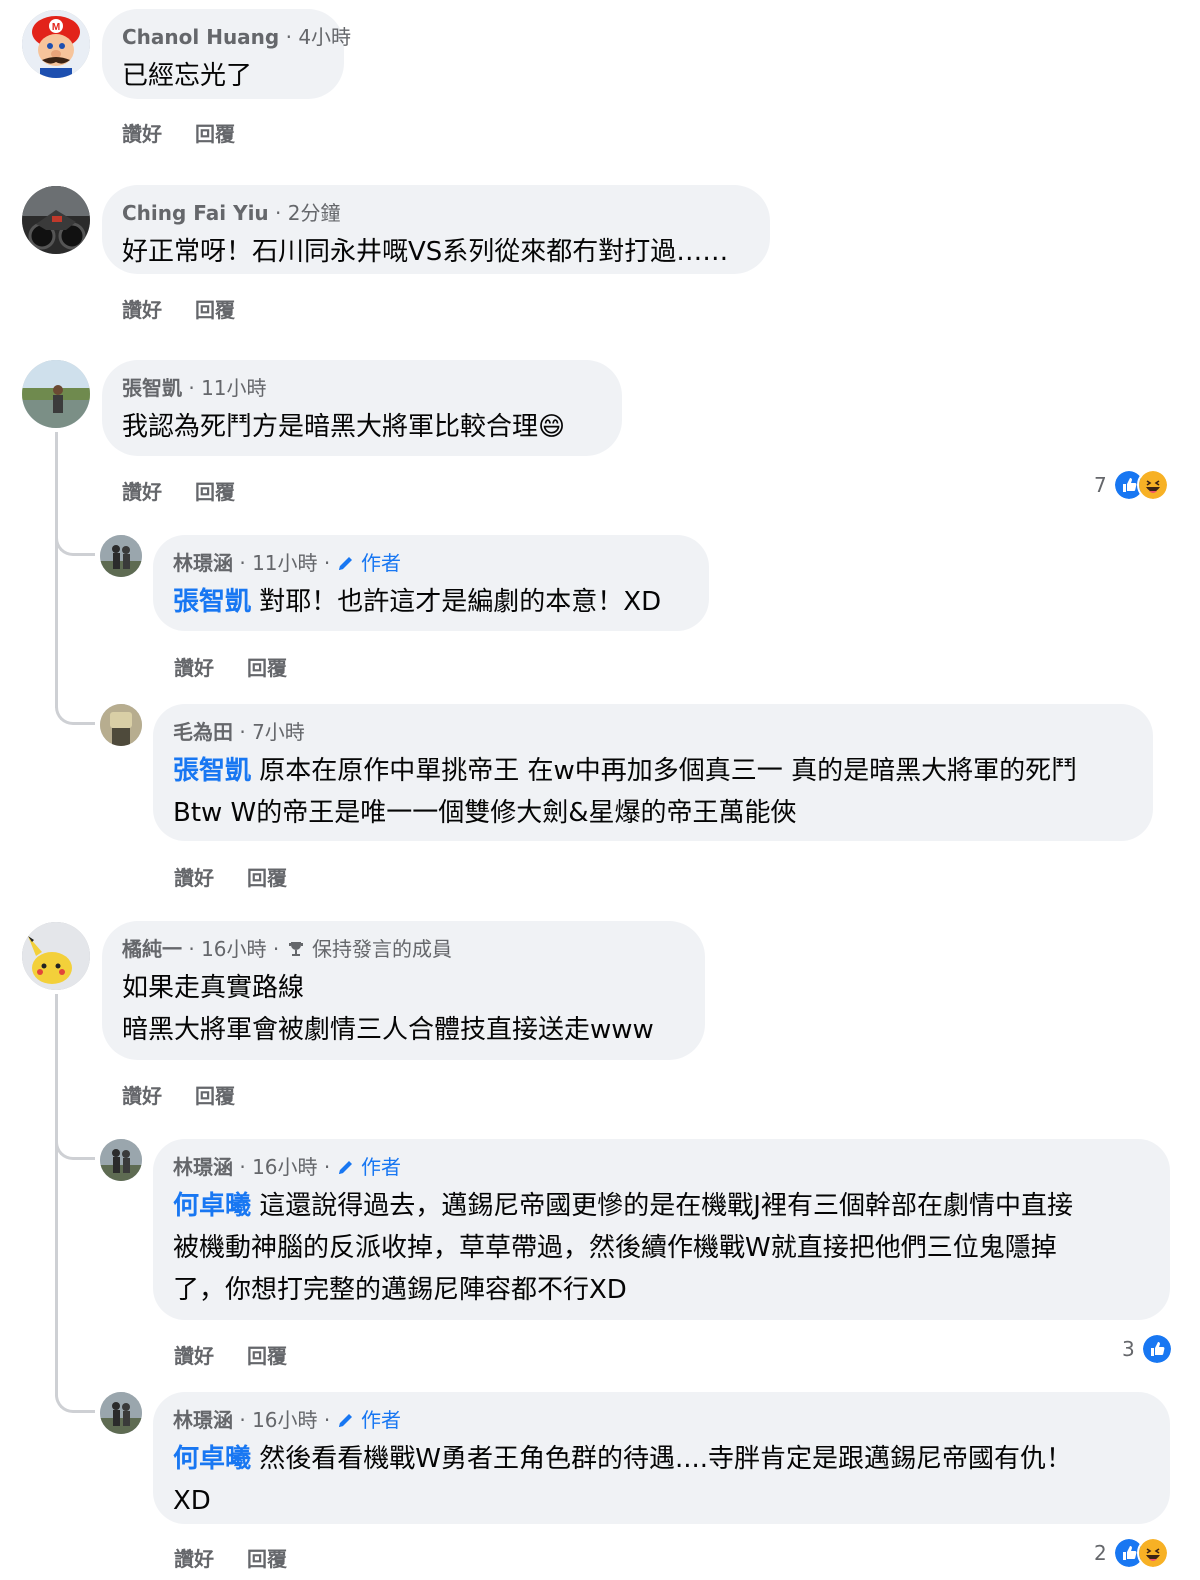 This screenshot has width=1200, height=1580. I want to click on reaction-count: 2, so click(1100, 1553).